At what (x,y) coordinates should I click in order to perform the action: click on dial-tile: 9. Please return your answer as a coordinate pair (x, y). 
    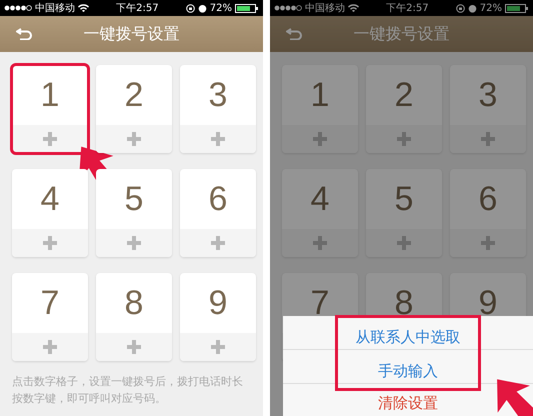
    Looking at the image, I should click on (218, 317).